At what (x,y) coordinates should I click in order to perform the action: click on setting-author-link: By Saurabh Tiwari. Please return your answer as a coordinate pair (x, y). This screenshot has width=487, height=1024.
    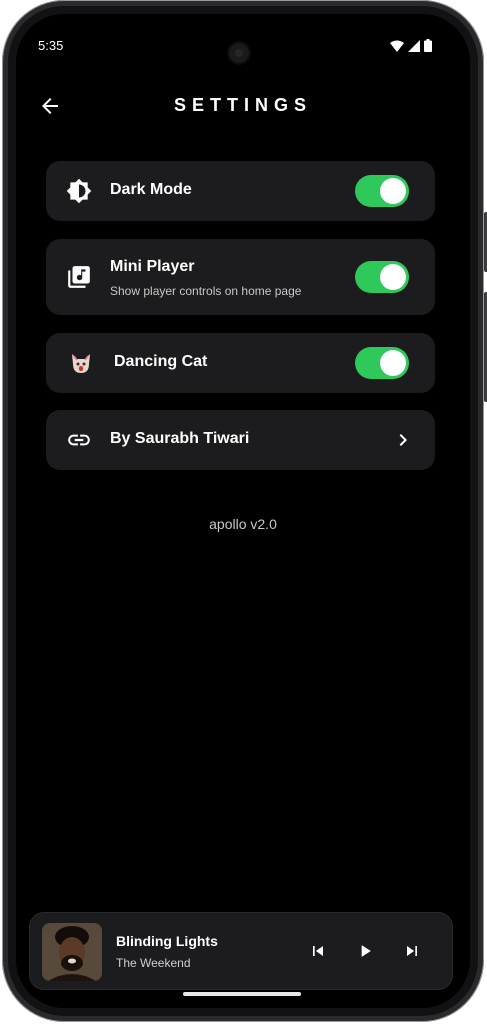
    Looking at the image, I should click on (240, 440).